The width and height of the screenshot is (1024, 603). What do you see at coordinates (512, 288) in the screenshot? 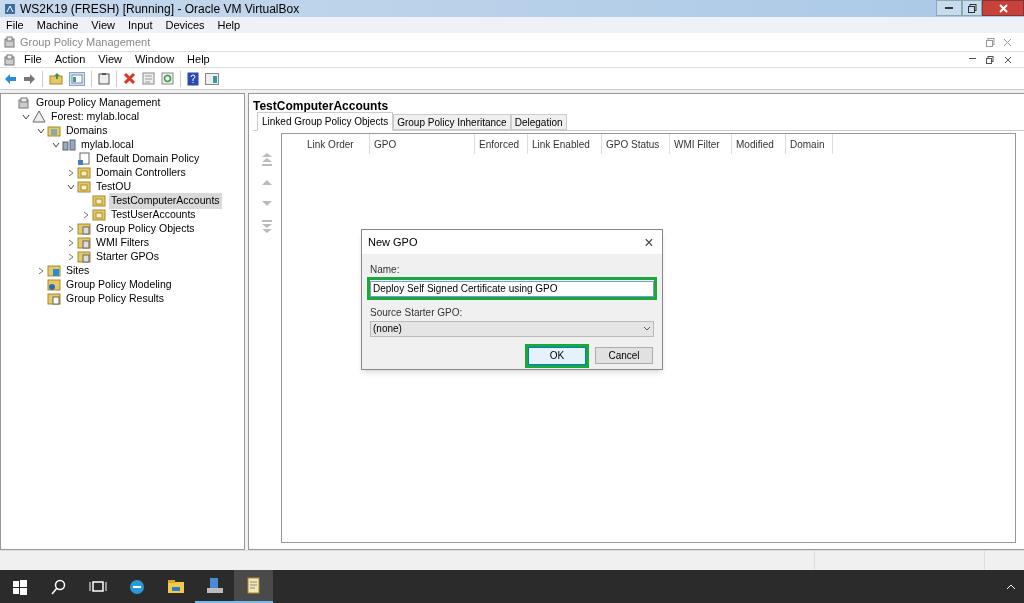
I see `name-field: Deploy Self Signed Certificate using GPO` at bounding box center [512, 288].